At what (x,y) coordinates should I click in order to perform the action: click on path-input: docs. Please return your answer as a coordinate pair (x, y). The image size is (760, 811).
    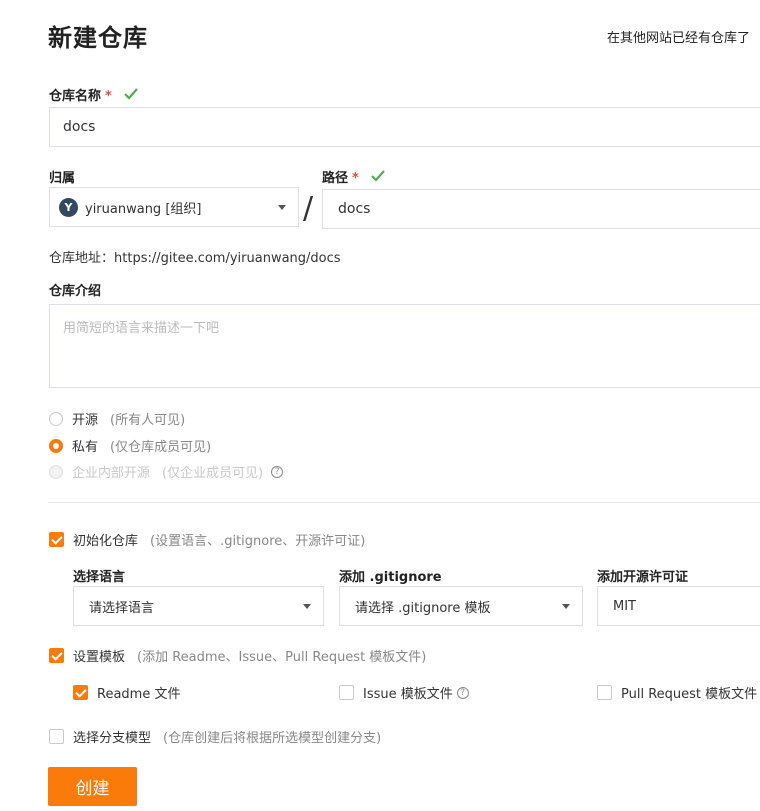
    Looking at the image, I should click on (541, 209).